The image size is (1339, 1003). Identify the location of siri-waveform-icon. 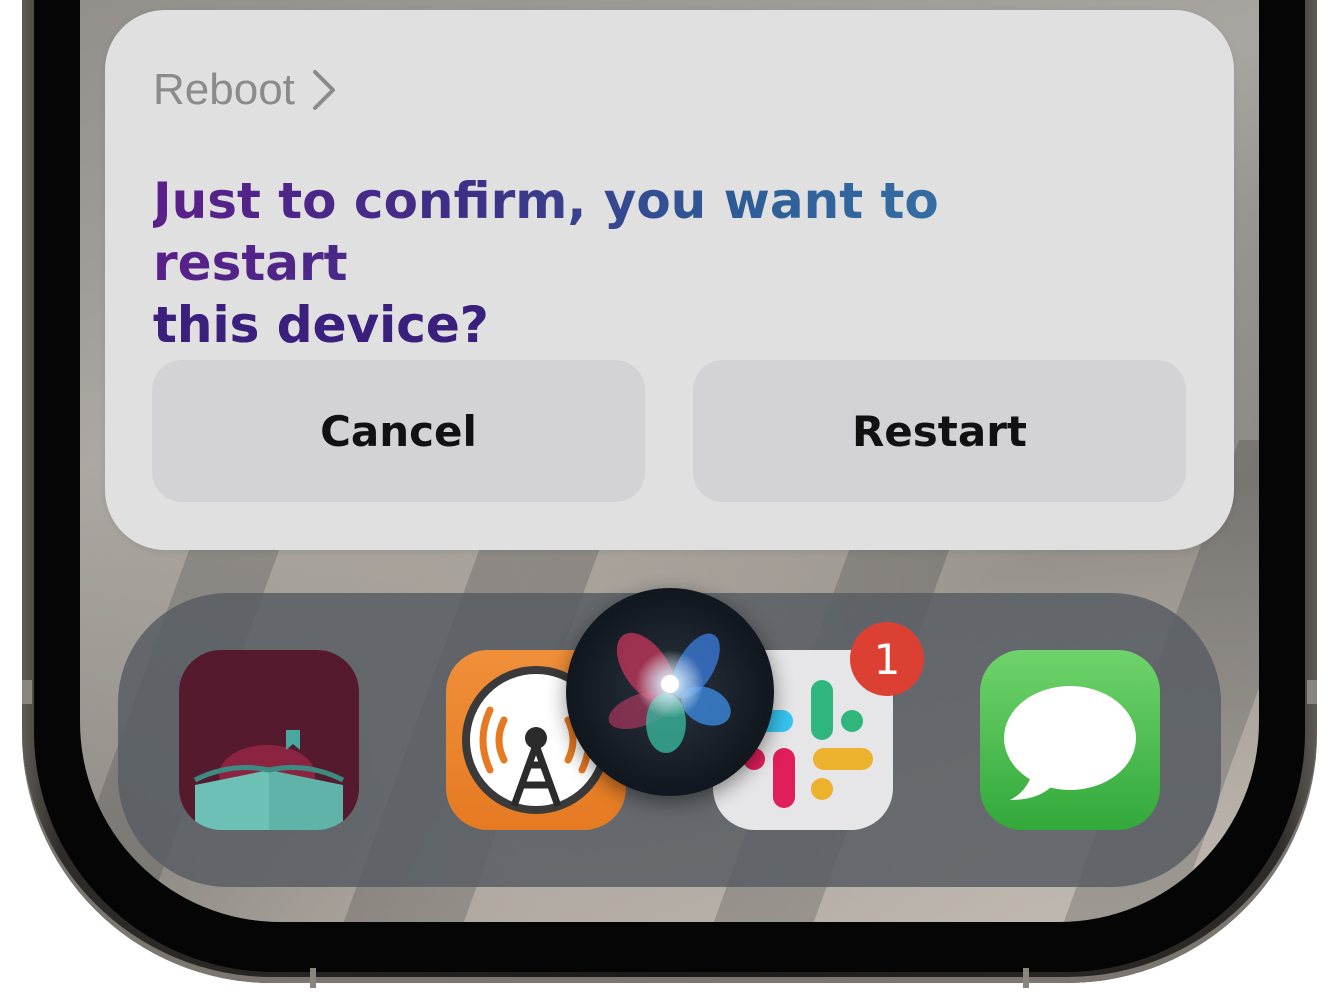
(669, 692).